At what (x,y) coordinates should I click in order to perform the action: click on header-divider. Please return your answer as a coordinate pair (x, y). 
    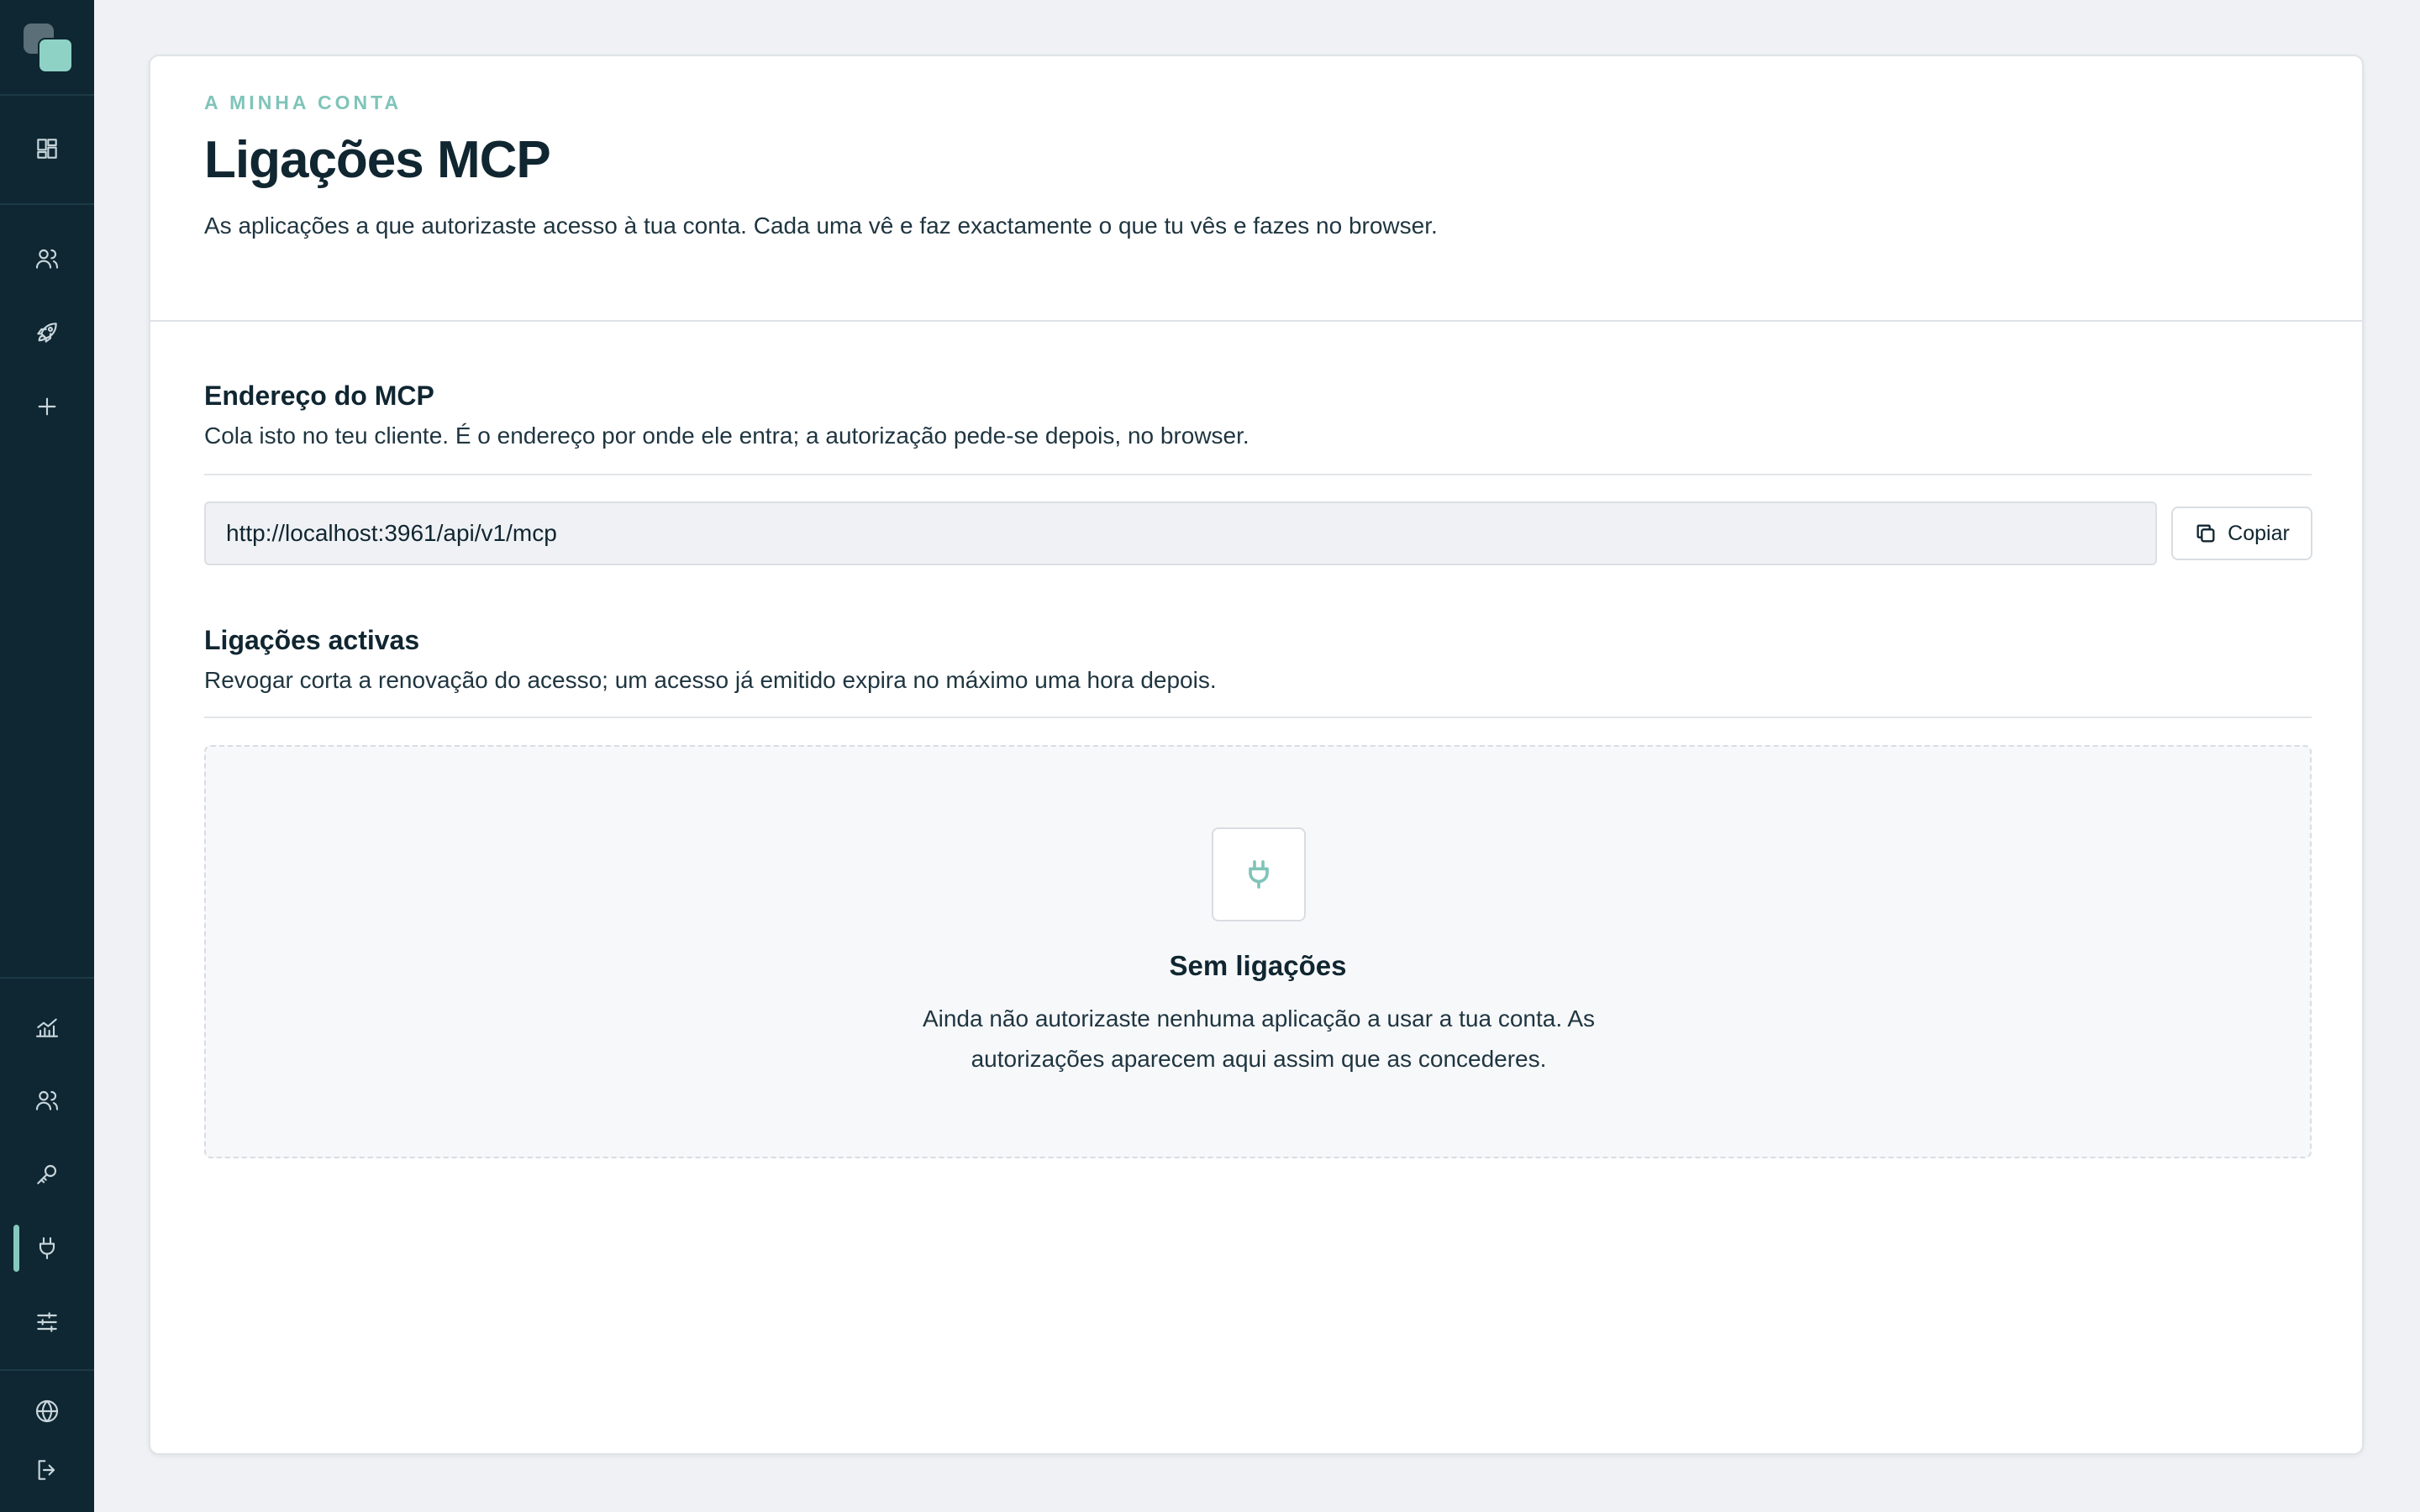
    Looking at the image, I should click on (1256, 321).